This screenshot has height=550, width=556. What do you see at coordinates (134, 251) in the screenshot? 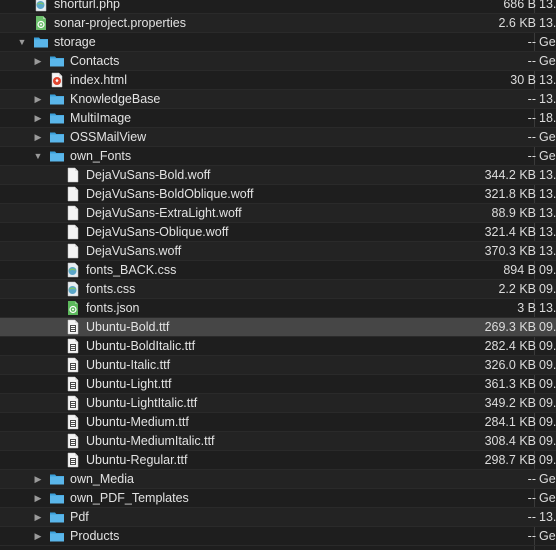
I see `file-name: DejaVuSans.woff` at bounding box center [134, 251].